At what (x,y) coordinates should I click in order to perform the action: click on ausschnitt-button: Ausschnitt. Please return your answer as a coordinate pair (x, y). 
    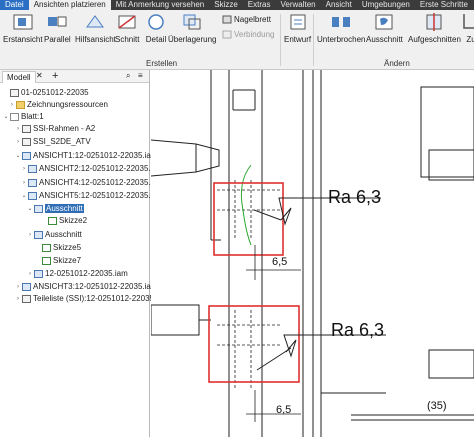
    Looking at the image, I should click on (384, 28).